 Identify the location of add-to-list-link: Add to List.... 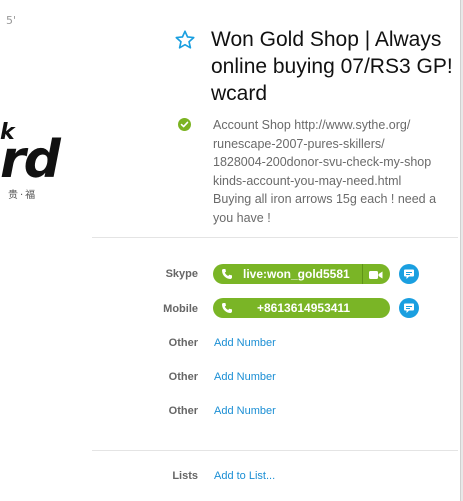
(244, 476).